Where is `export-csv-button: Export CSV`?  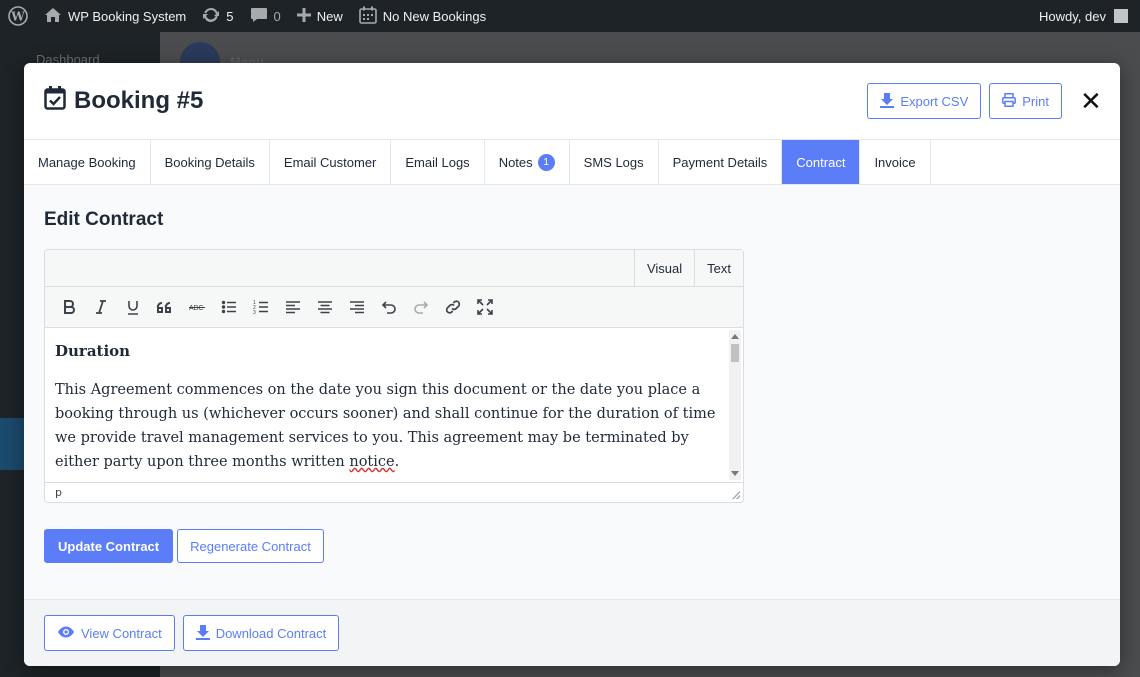 export-csv-button: Export CSV is located at coordinates (924, 101).